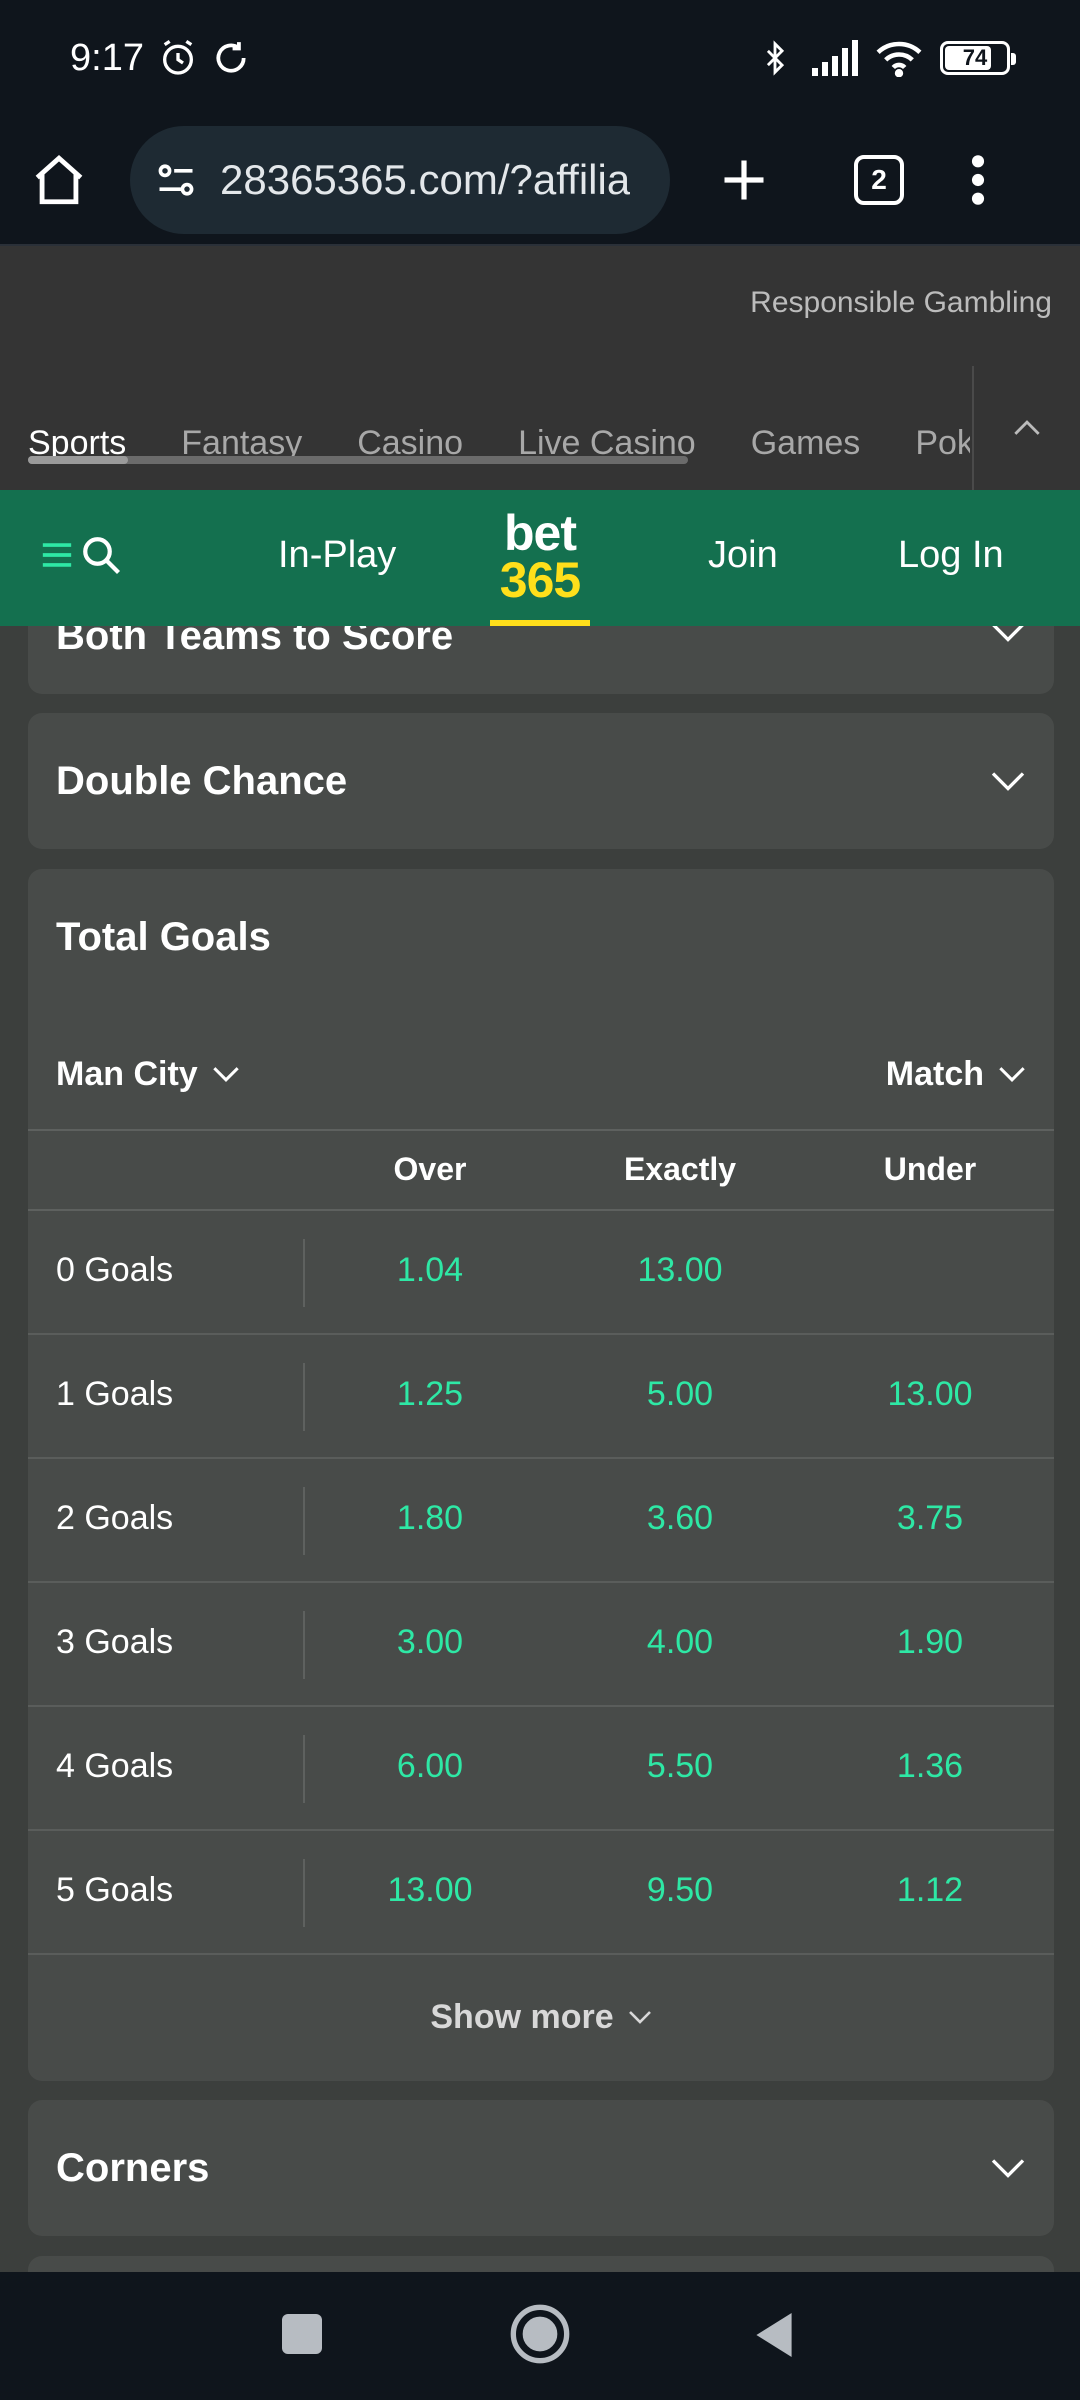 The height and width of the screenshot is (2400, 1080). What do you see at coordinates (255, 642) in the screenshot?
I see `market-title: Both Teams to Score` at bounding box center [255, 642].